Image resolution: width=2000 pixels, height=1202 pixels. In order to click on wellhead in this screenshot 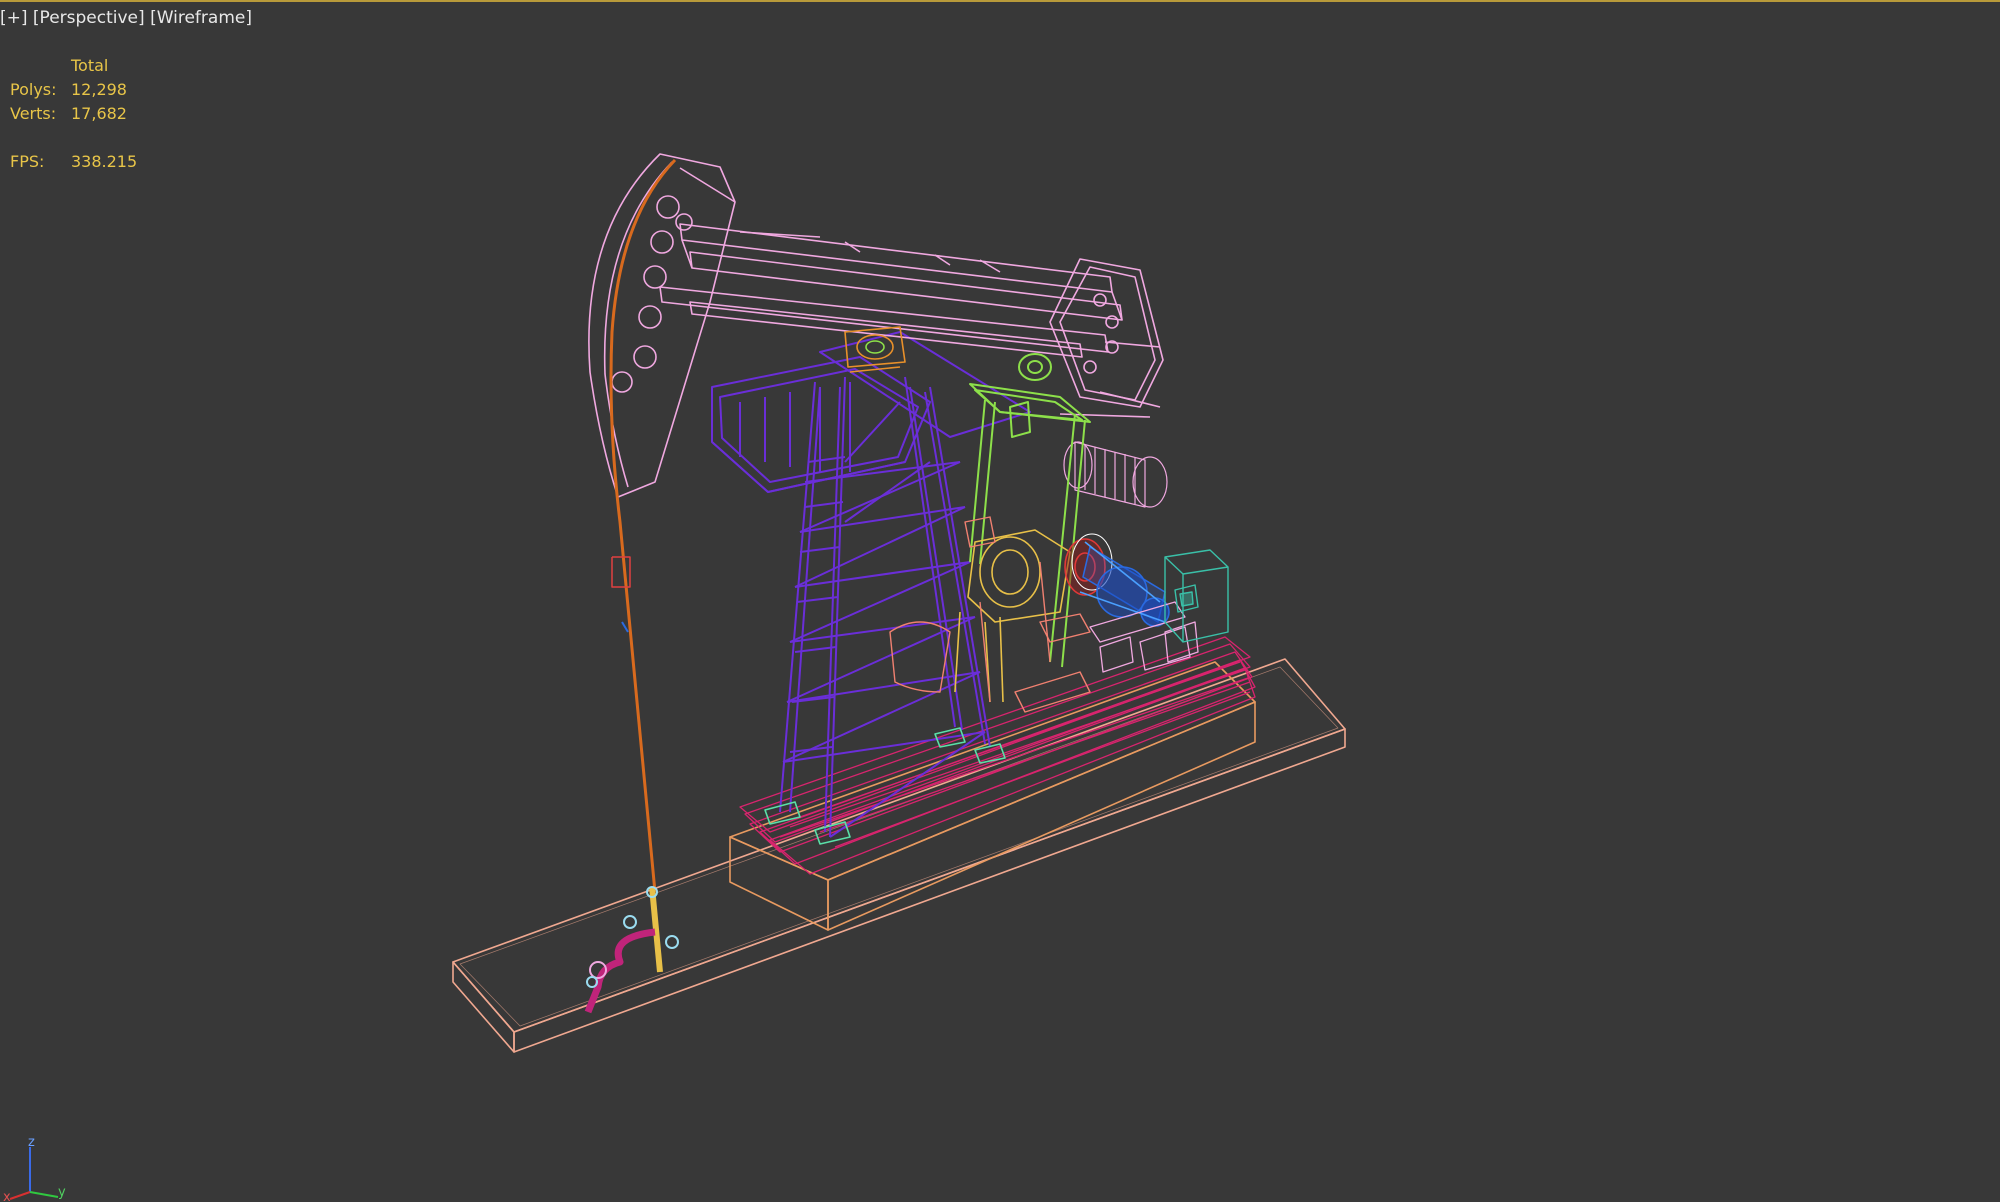, I will do `click(631, 950)`.